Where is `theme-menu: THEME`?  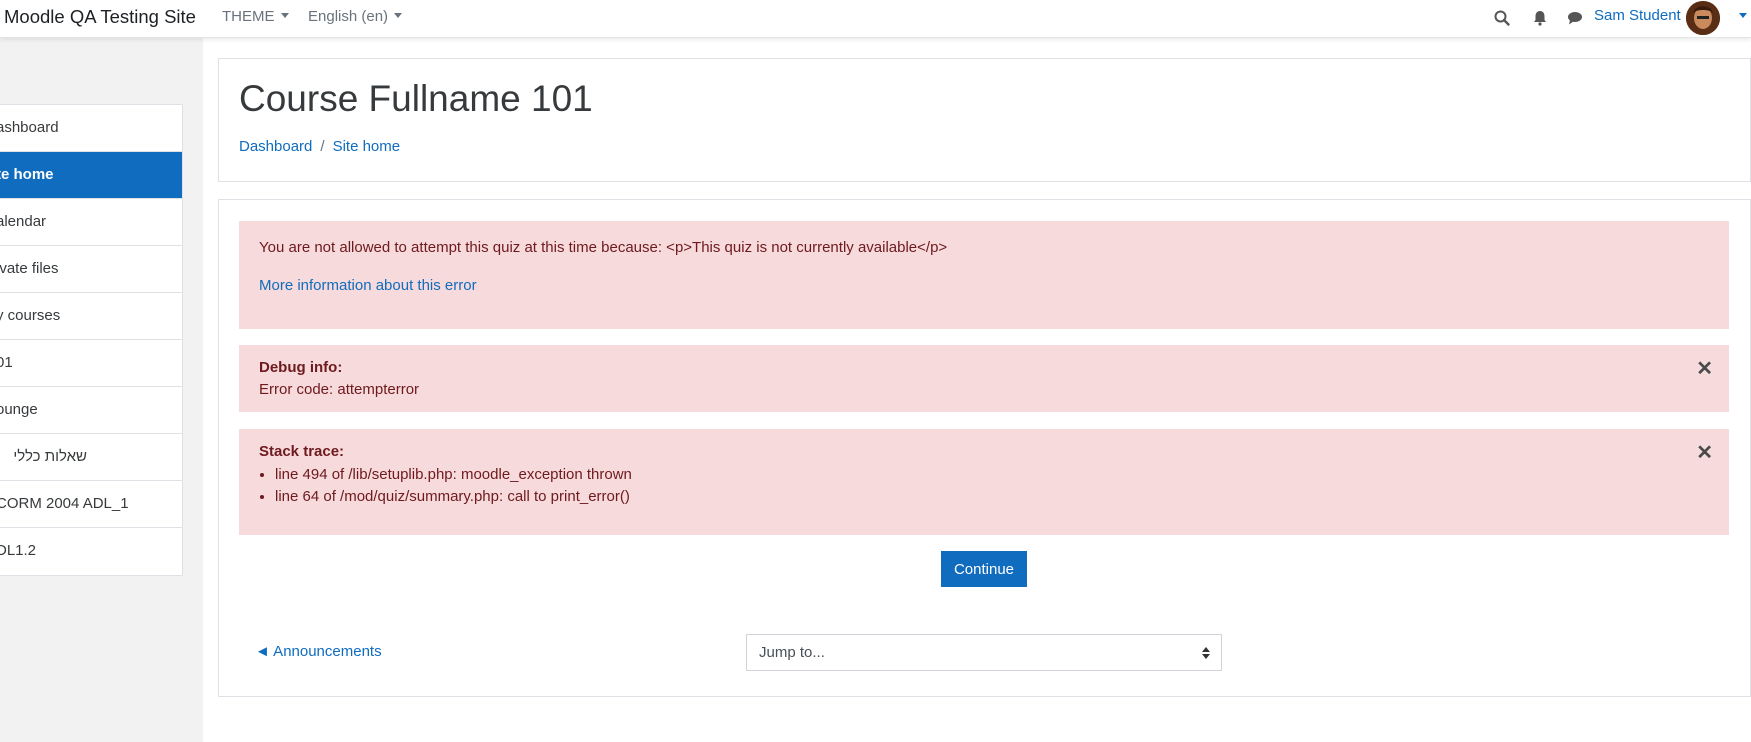 theme-menu: THEME is located at coordinates (255, 16).